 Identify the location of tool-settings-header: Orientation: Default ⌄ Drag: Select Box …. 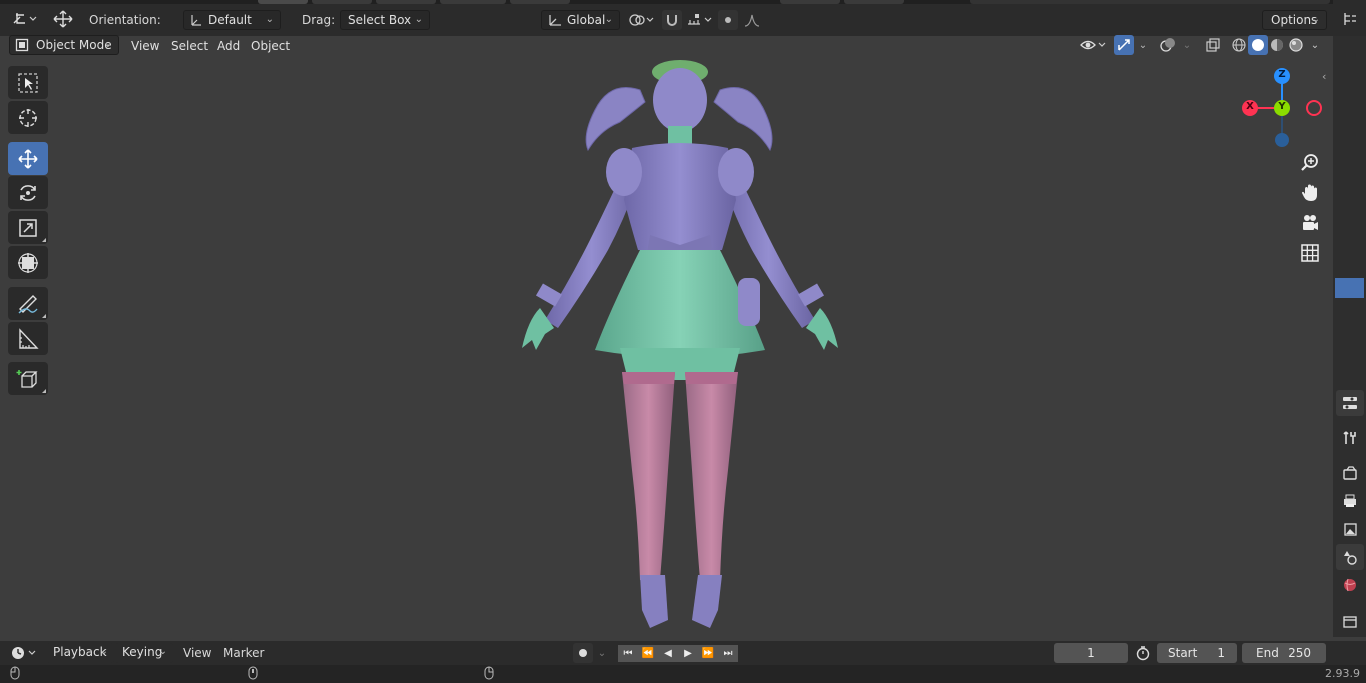
(683, 18).